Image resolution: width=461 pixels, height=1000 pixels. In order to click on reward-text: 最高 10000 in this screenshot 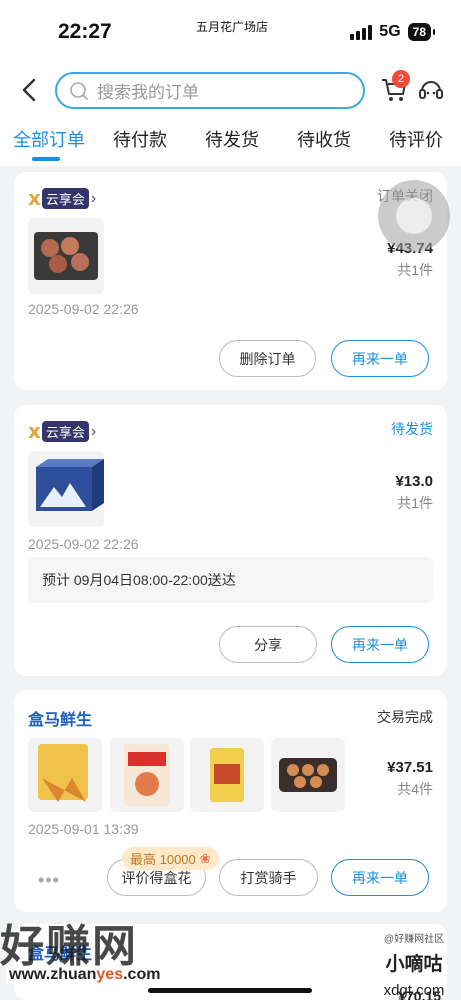, I will do `click(163, 859)`.